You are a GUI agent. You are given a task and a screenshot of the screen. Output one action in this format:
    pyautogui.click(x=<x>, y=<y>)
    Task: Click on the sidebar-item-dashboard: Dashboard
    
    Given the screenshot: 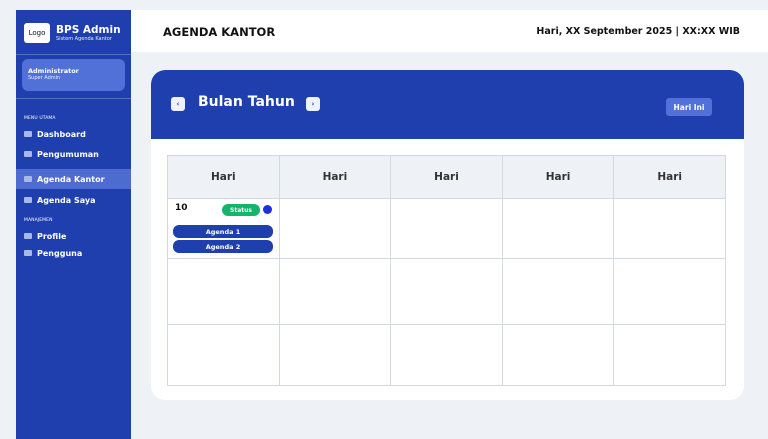 What is the action you would take?
    pyautogui.click(x=73, y=134)
    